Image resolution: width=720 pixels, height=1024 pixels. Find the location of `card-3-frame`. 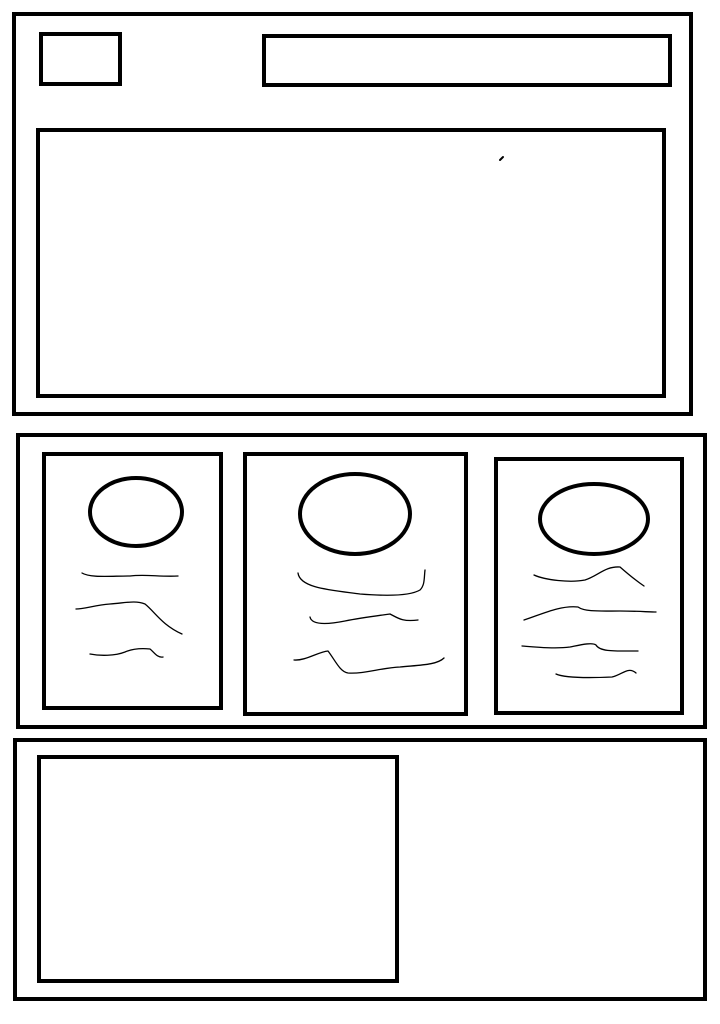

card-3-frame is located at coordinates (589, 586).